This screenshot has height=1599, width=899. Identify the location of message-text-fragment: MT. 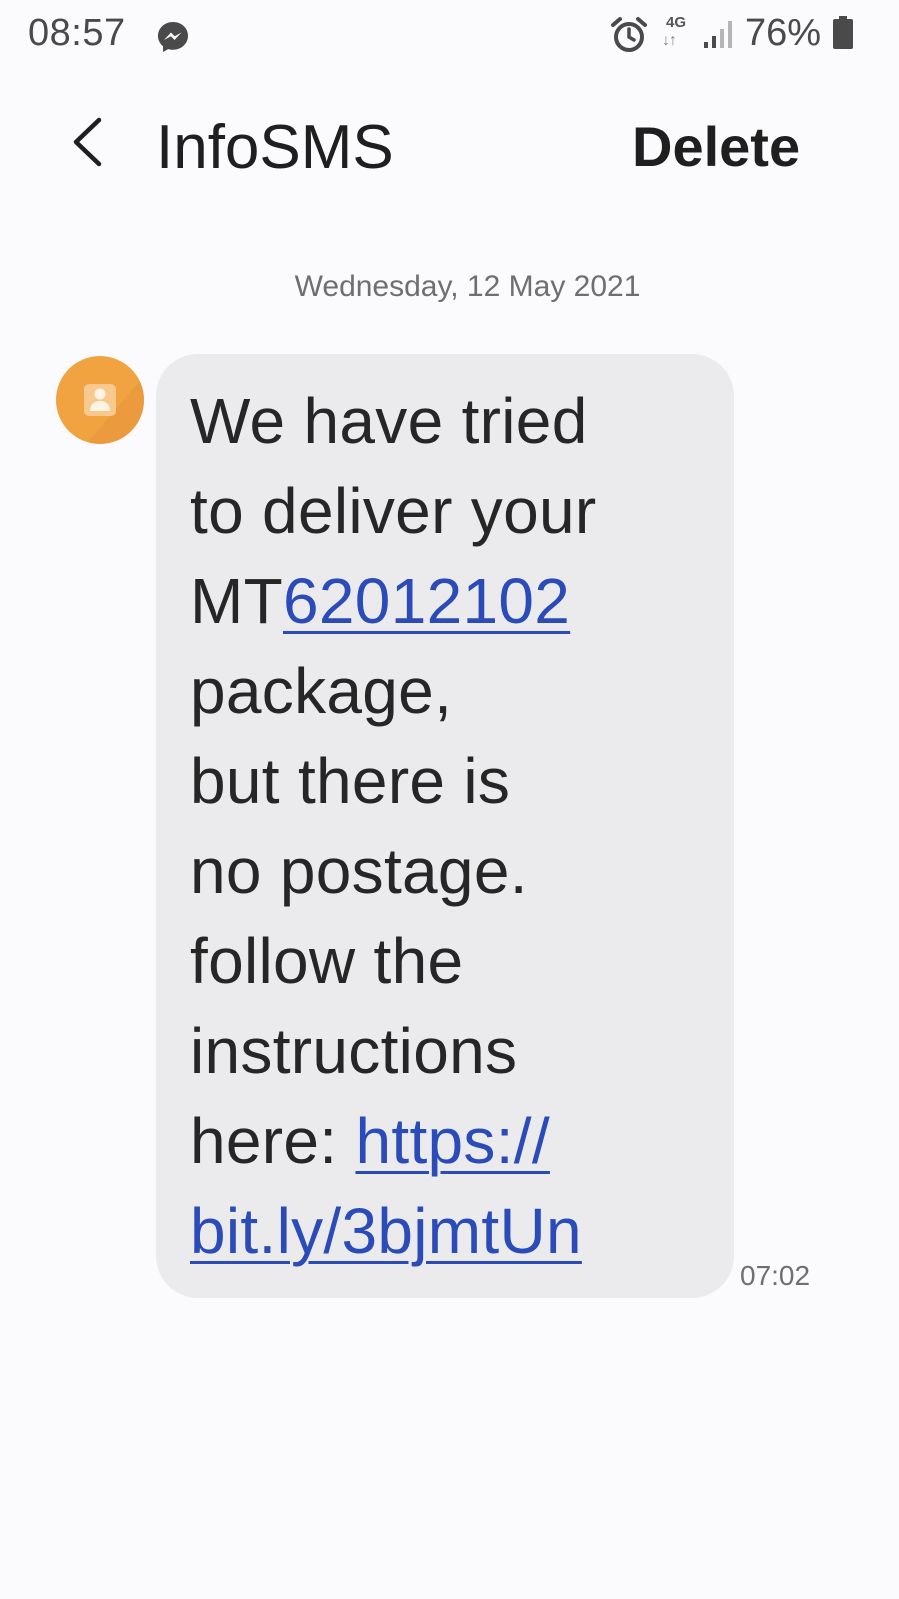
(237, 601).